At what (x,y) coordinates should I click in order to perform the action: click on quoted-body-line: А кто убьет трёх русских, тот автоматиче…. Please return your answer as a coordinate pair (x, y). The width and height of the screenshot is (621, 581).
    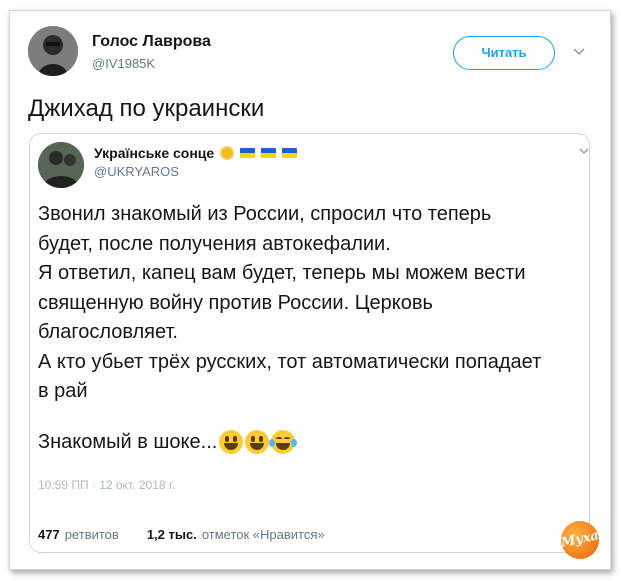
    Looking at the image, I should click on (290, 361).